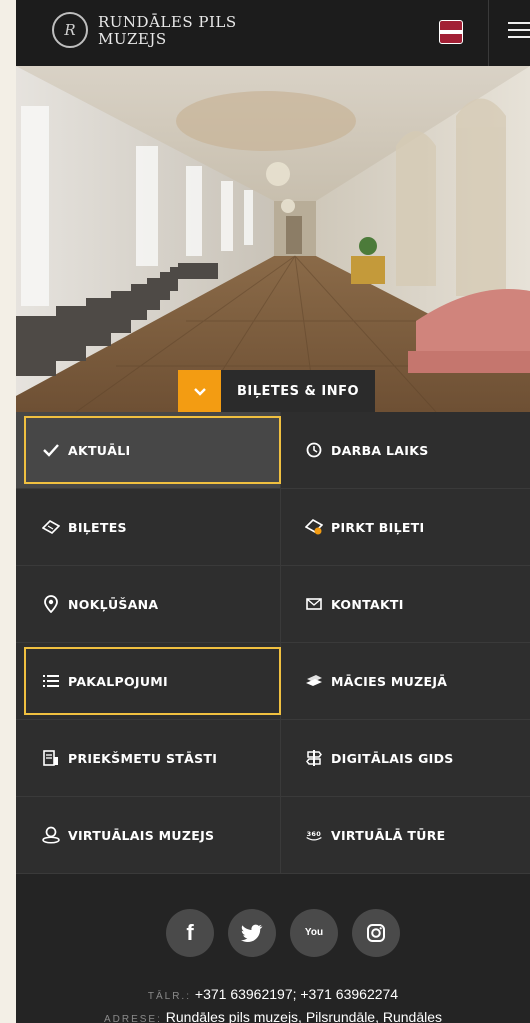 Image resolution: width=530 pixels, height=1023 pixels. Describe the element at coordinates (51, 835) in the screenshot. I see `vr-person-icon` at that location.